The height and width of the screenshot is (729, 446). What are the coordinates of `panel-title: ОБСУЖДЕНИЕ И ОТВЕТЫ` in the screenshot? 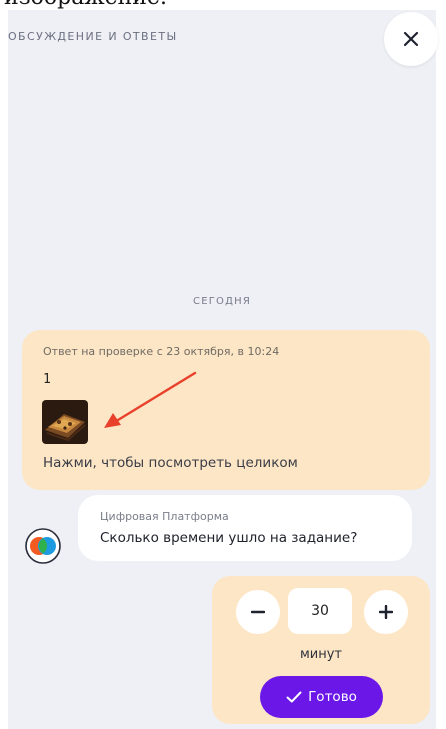 It's located at (93, 36).